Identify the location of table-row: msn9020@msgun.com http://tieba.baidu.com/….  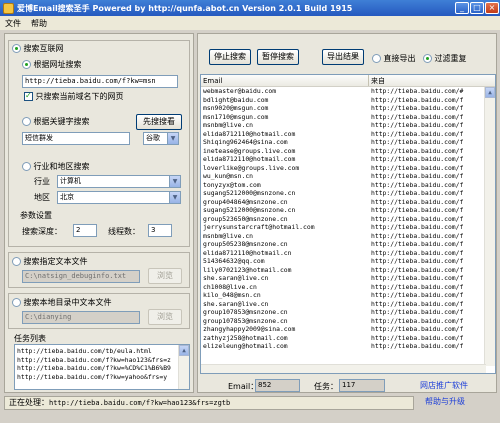
(348, 108).